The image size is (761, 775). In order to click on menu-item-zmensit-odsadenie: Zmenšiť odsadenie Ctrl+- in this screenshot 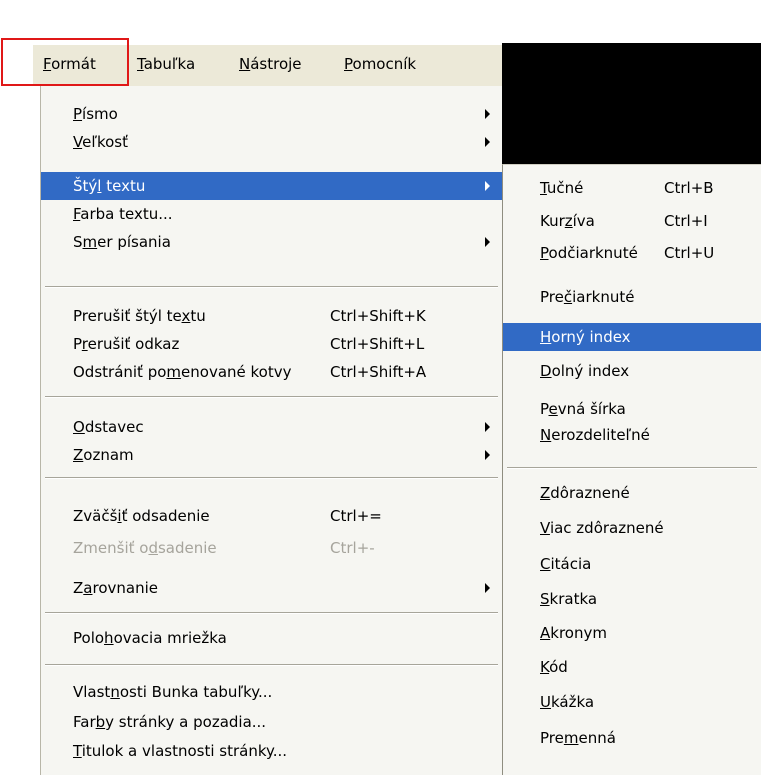, I will do `click(224, 548)`.